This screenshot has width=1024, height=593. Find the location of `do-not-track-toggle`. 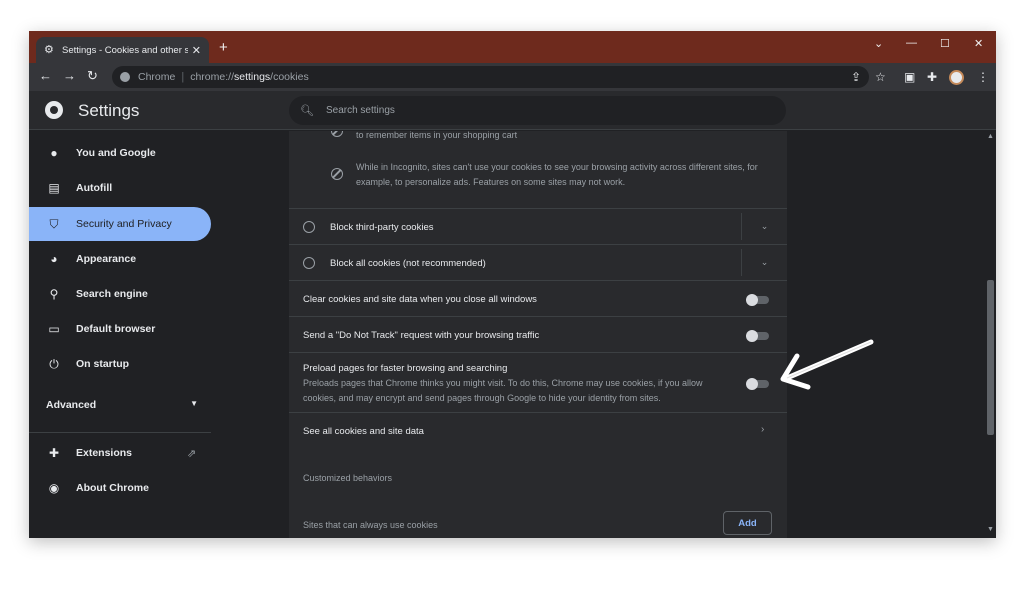

do-not-track-toggle is located at coordinates (757, 336).